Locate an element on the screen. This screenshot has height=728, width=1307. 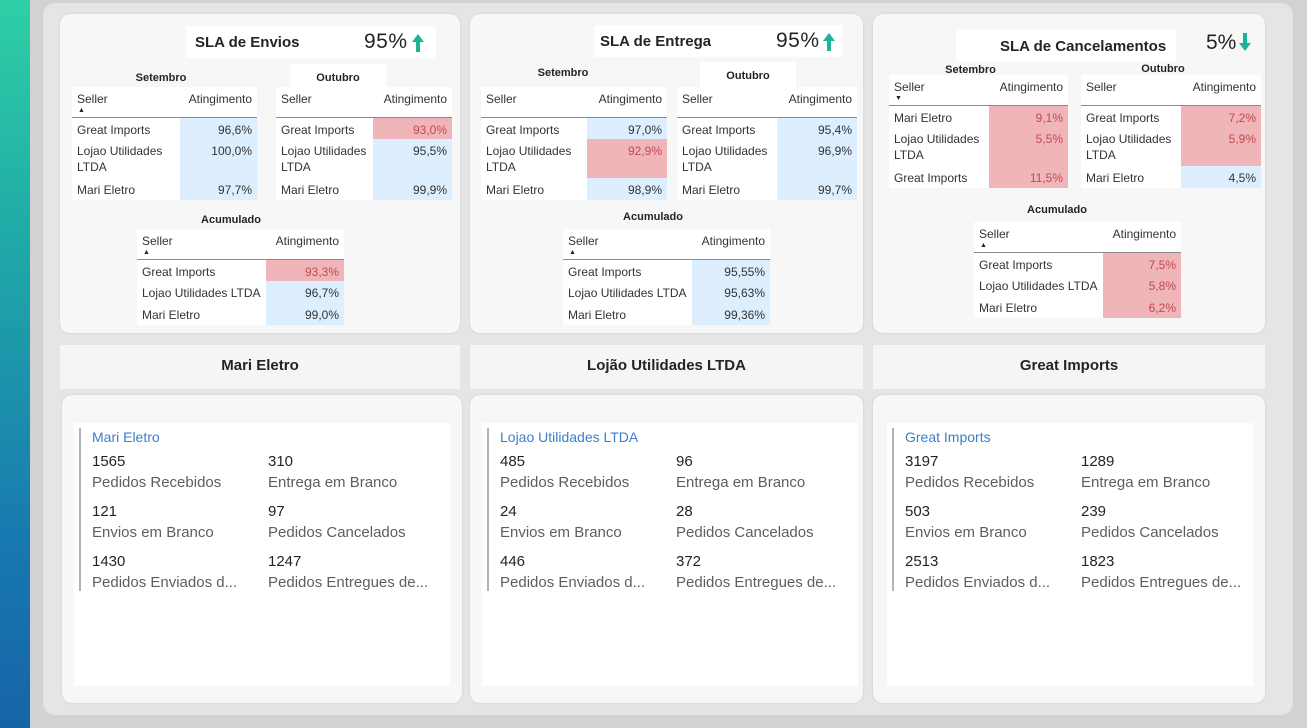
card-accent-line is located at coordinates (80, 509).